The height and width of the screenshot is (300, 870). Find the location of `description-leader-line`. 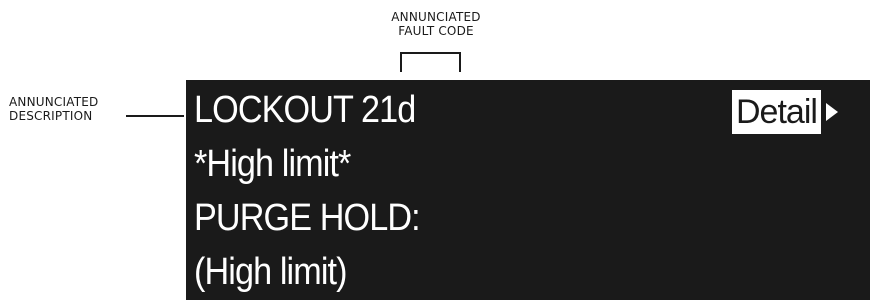

description-leader-line is located at coordinates (155, 116).